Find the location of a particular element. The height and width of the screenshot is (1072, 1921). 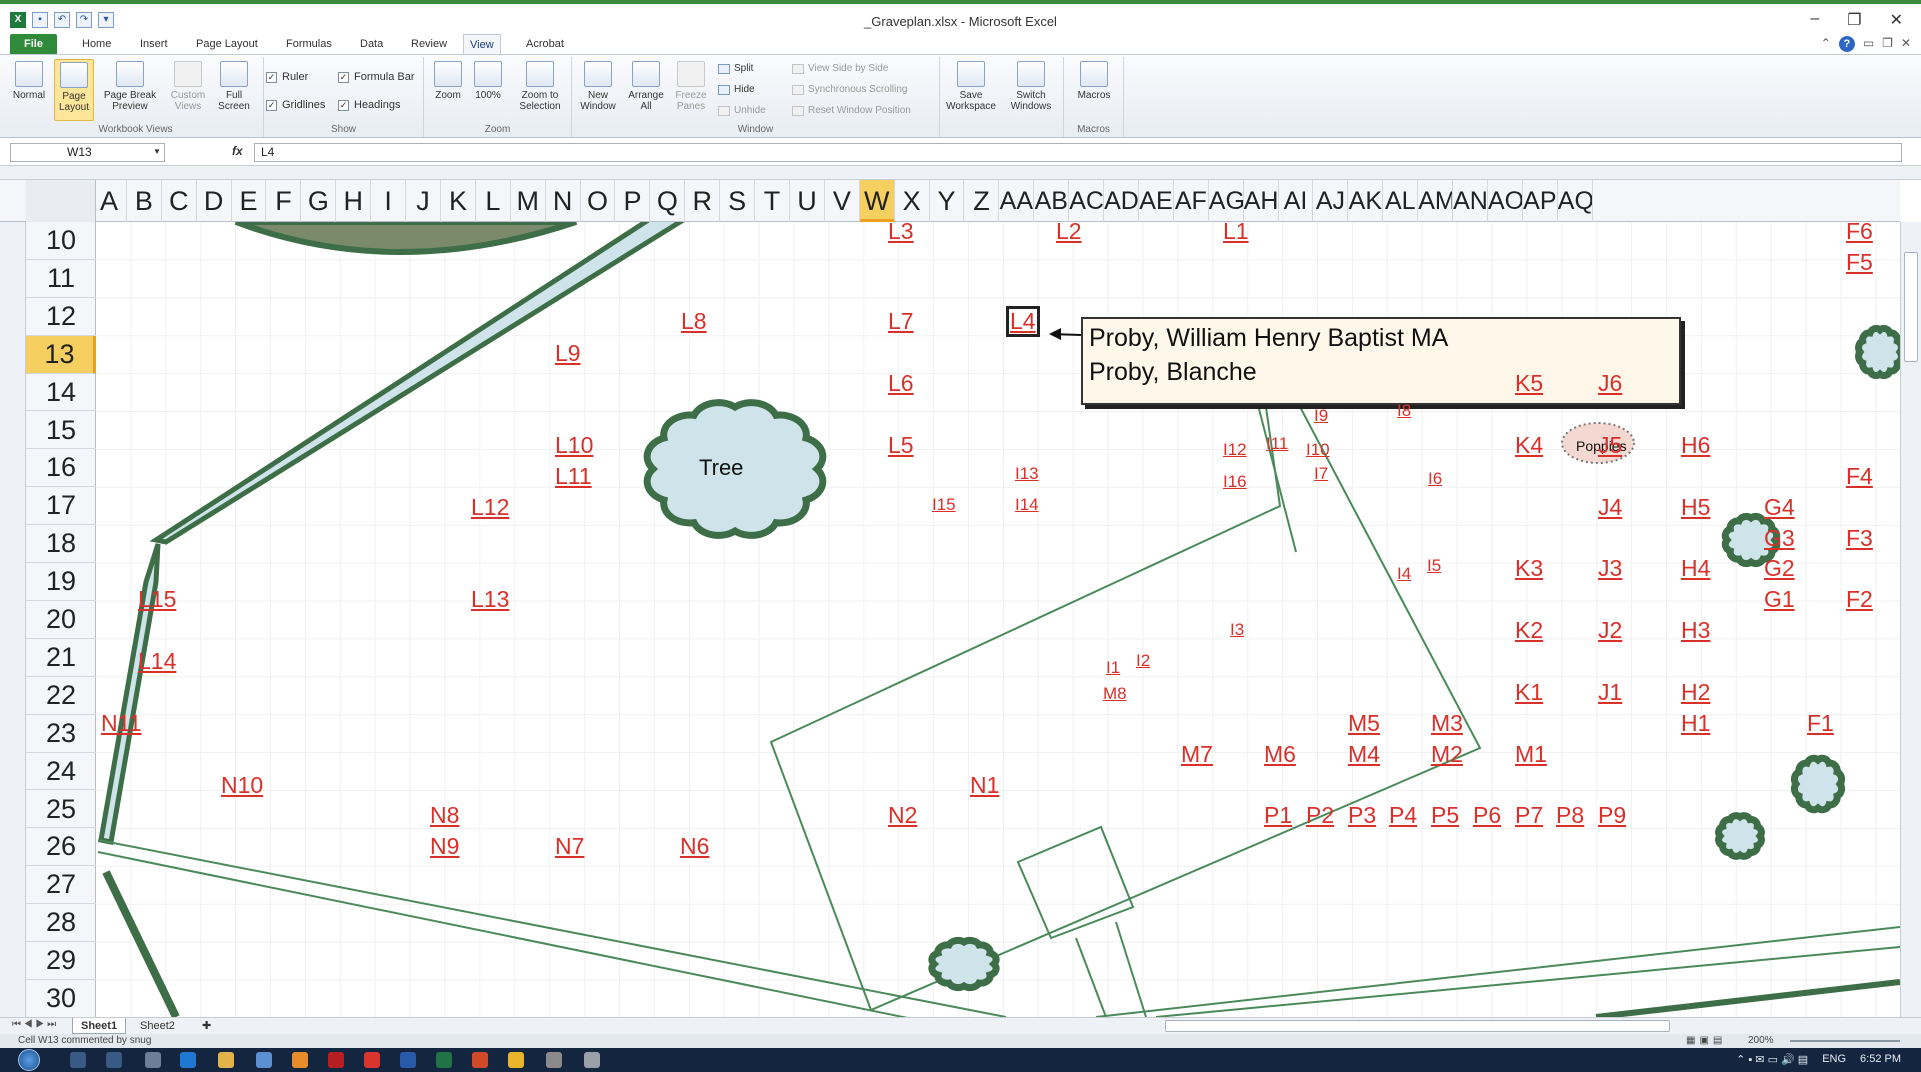

plot-label-n7: N7 is located at coordinates (569, 846).